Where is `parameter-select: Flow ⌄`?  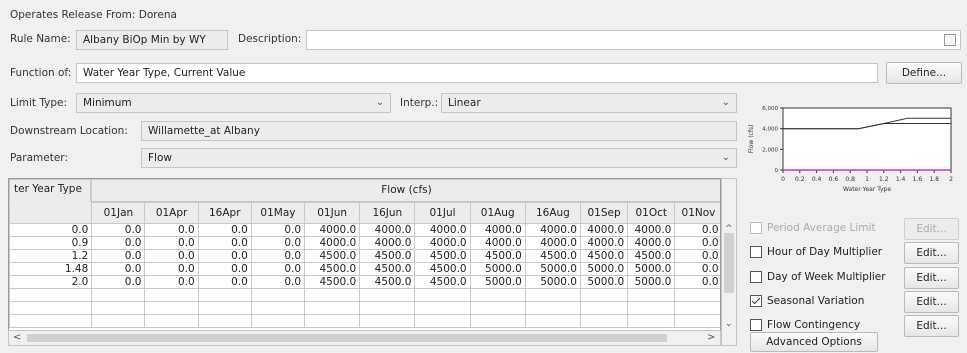
parameter-select: Flow ⌄ is located at coordinates (439, 158).